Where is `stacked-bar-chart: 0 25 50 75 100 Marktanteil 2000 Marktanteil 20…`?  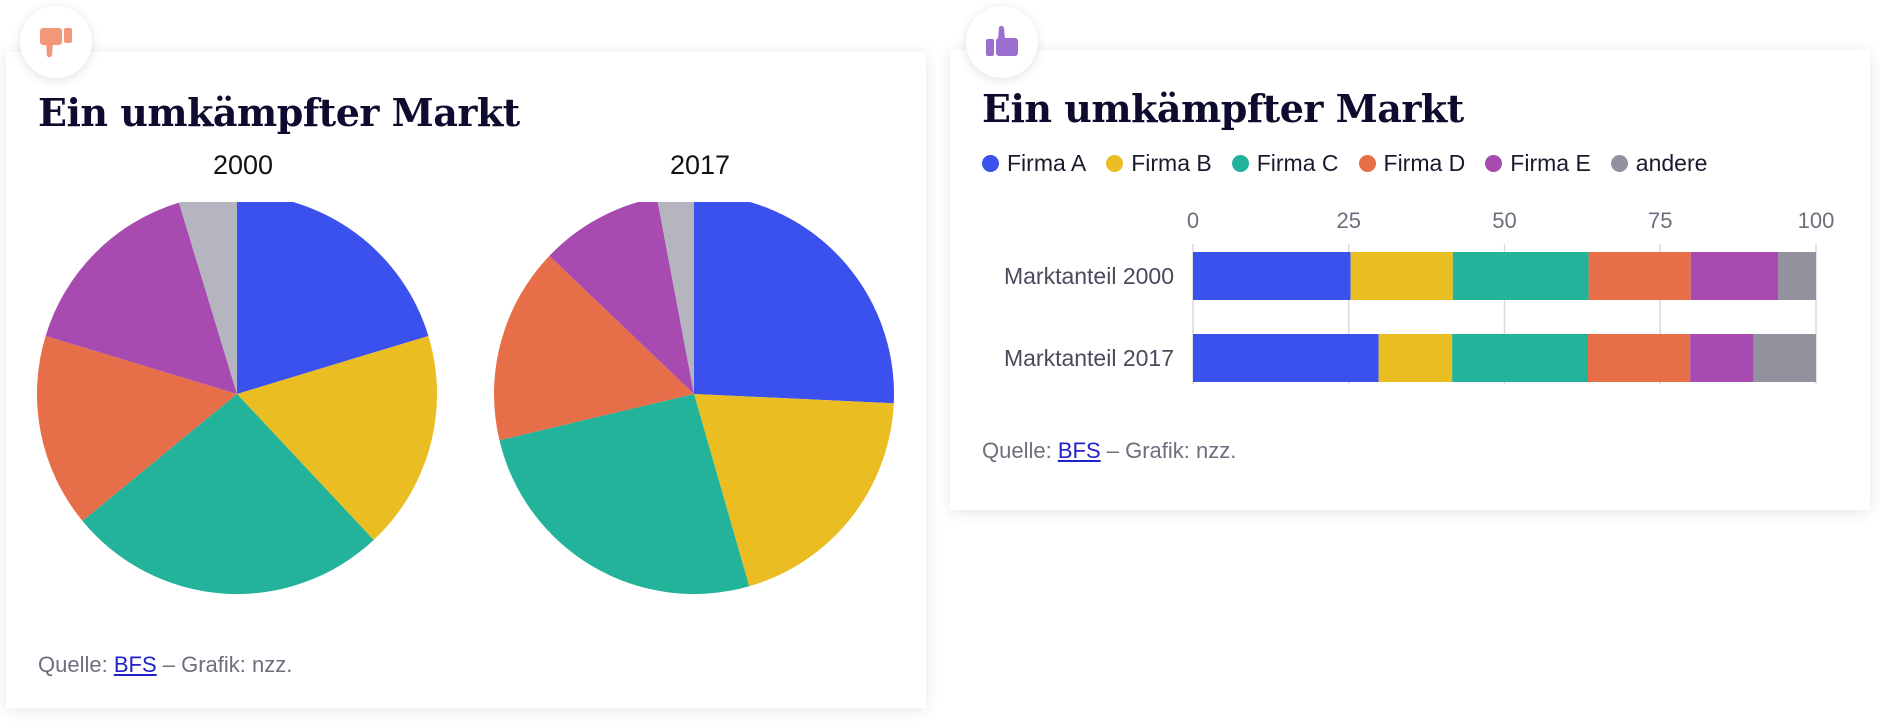
stacked-bar-chart: 0 25 50 75 100 Marktanteil 2000 Marktanteil 20… is located at coordinates (1419, 296).